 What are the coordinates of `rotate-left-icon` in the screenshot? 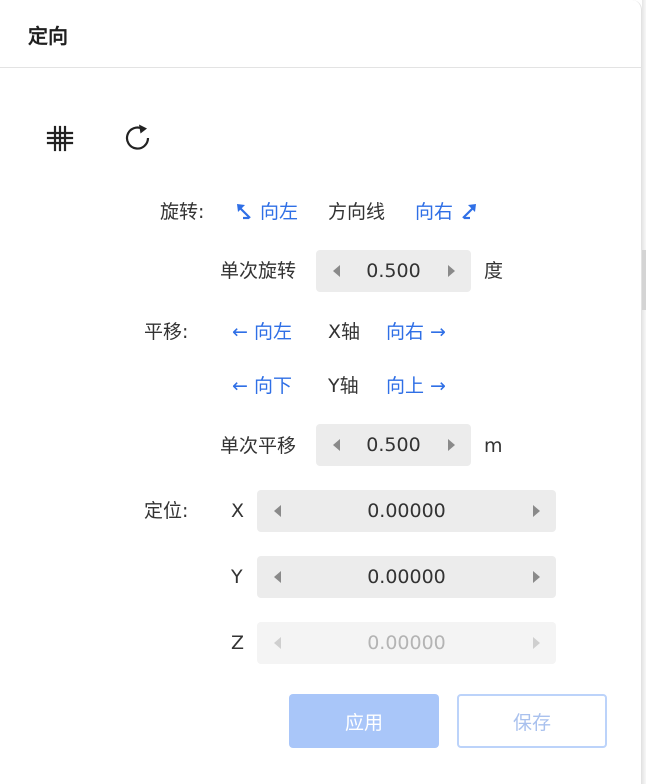 It's located at (247, 212).